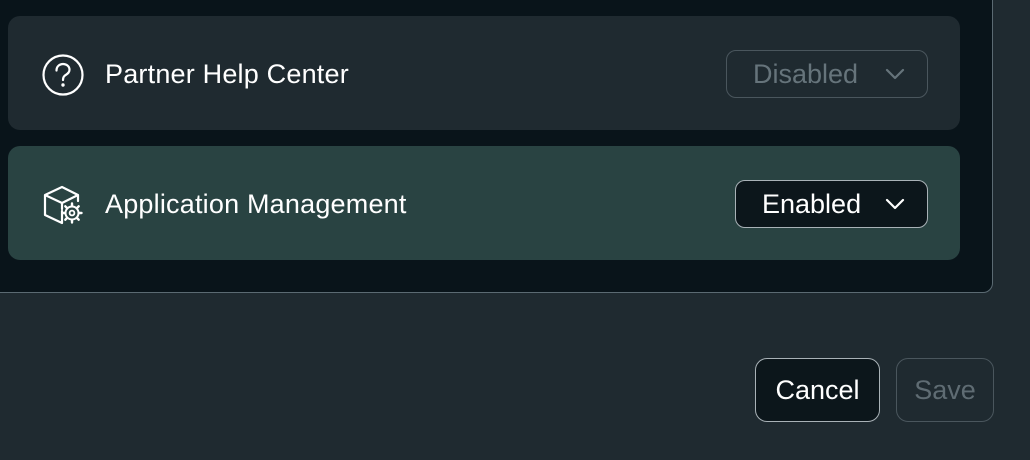 This screenshot has height=460, width=1030. I want to click on feature-label: Application Management, so click(256, 204).